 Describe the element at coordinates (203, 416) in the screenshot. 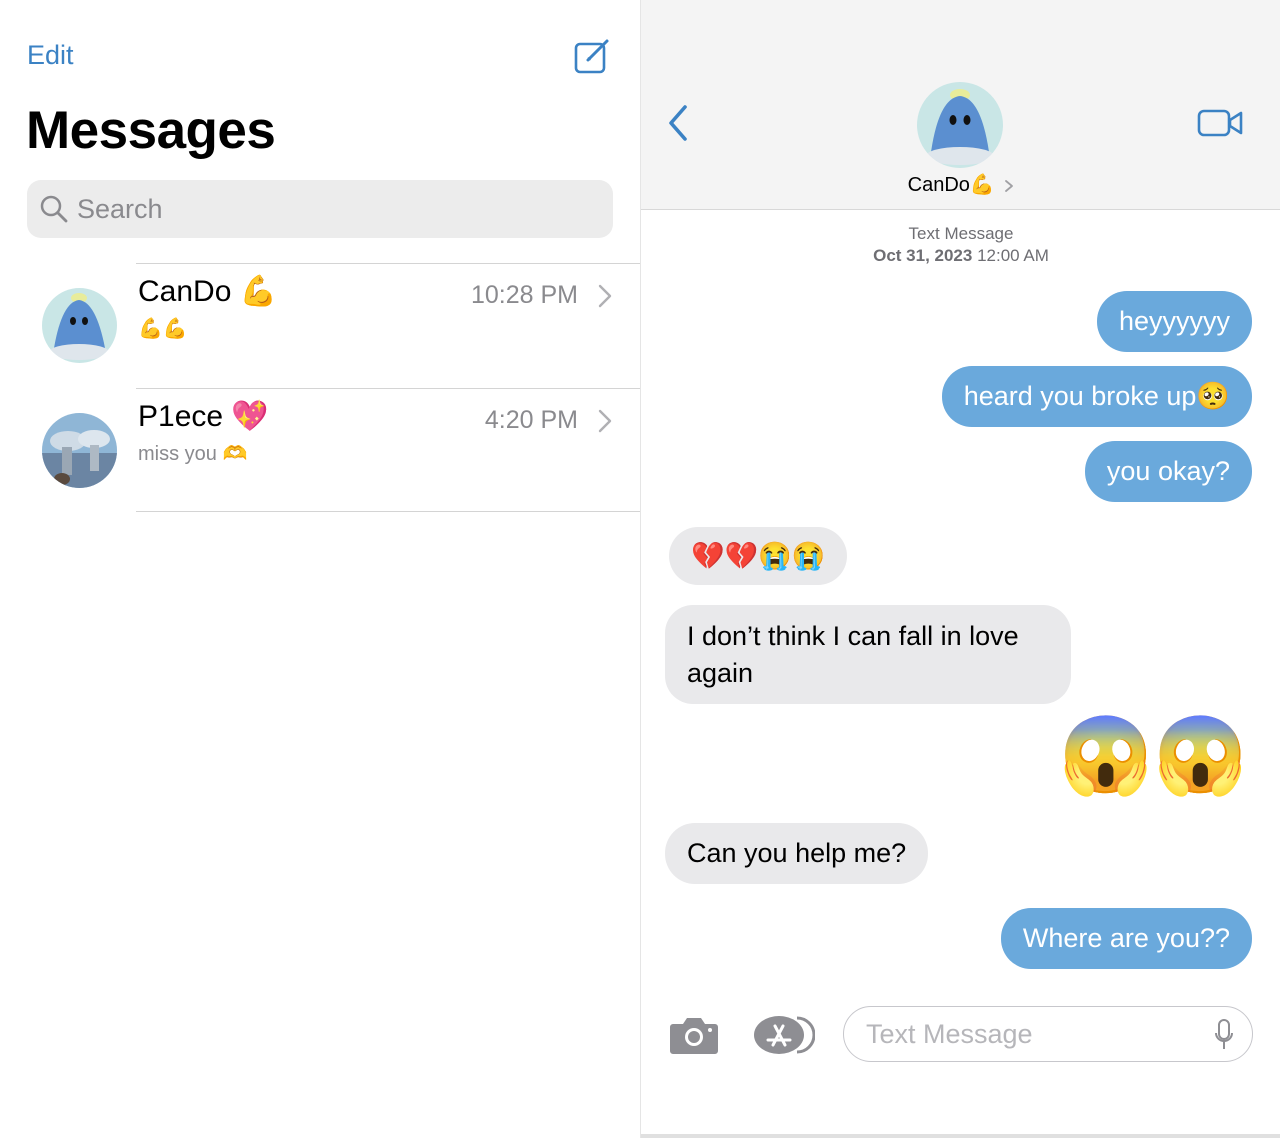

I see `contact-name: P1ece 💖` at that location.